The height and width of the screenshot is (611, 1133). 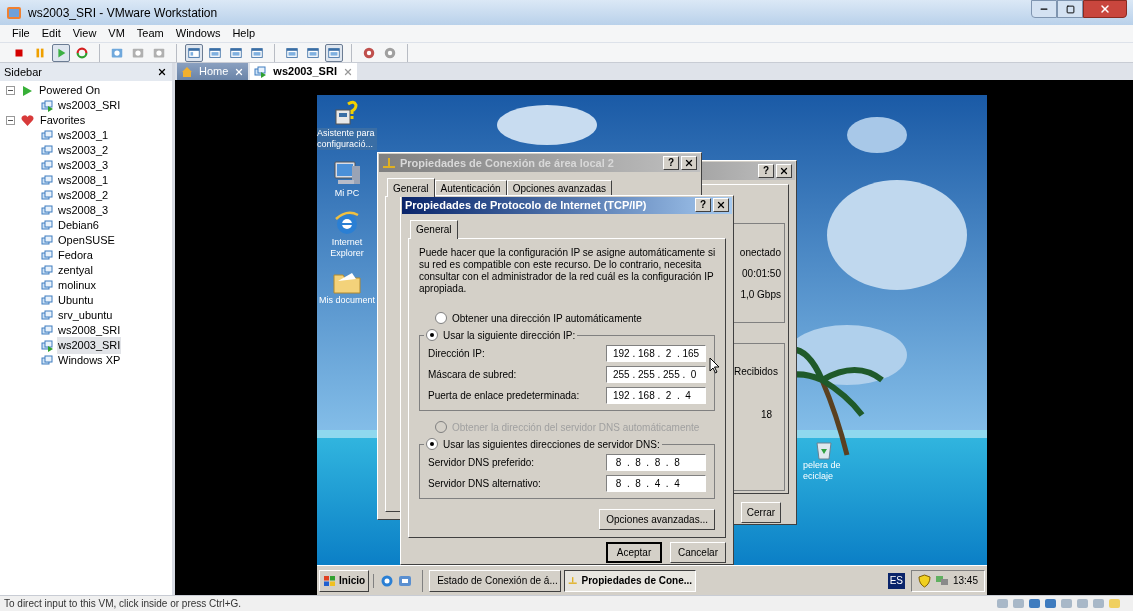 I want to click on minimize-button, so click(x=1044, y=9).